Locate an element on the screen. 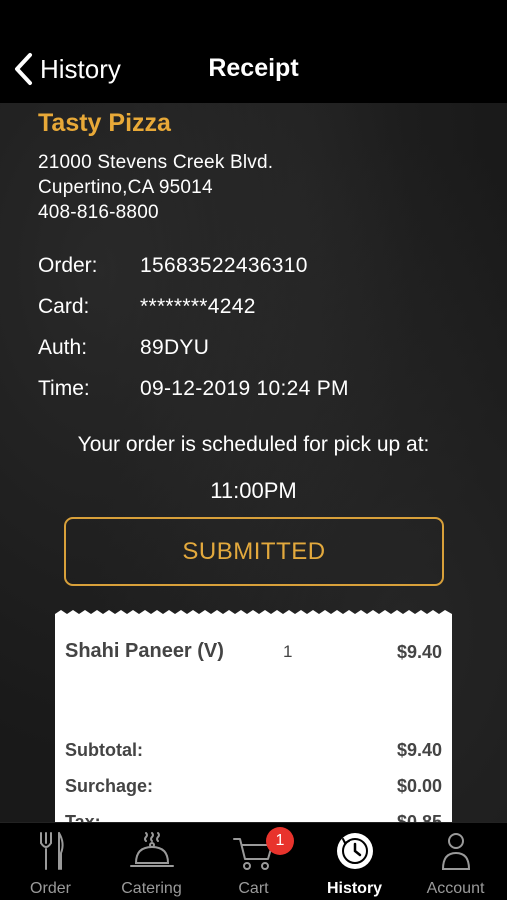  tab-catering-label: Catering is located at coordinates (151, 888).